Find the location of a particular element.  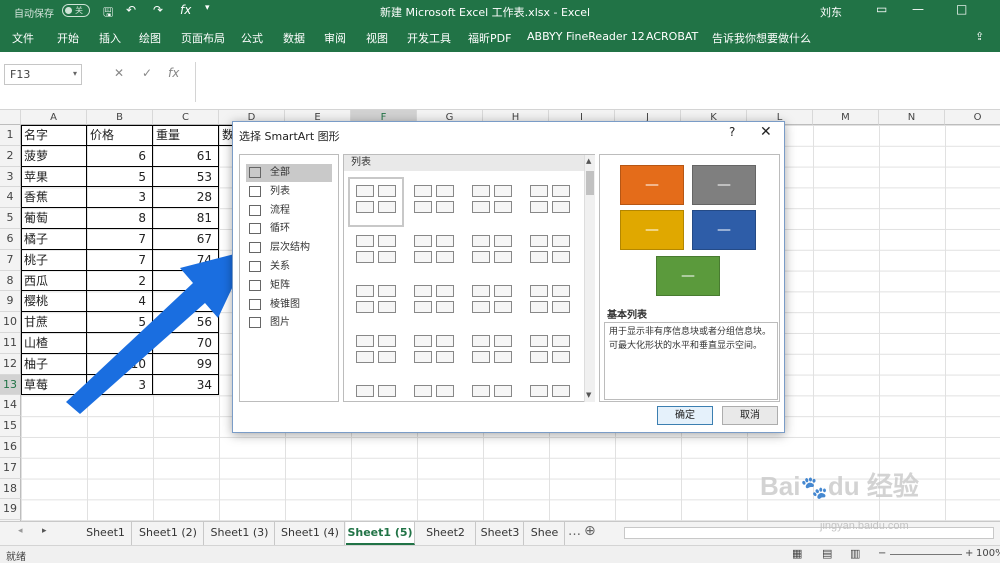

normal-view-icon: ▦ is located at coordinates (797, 553).